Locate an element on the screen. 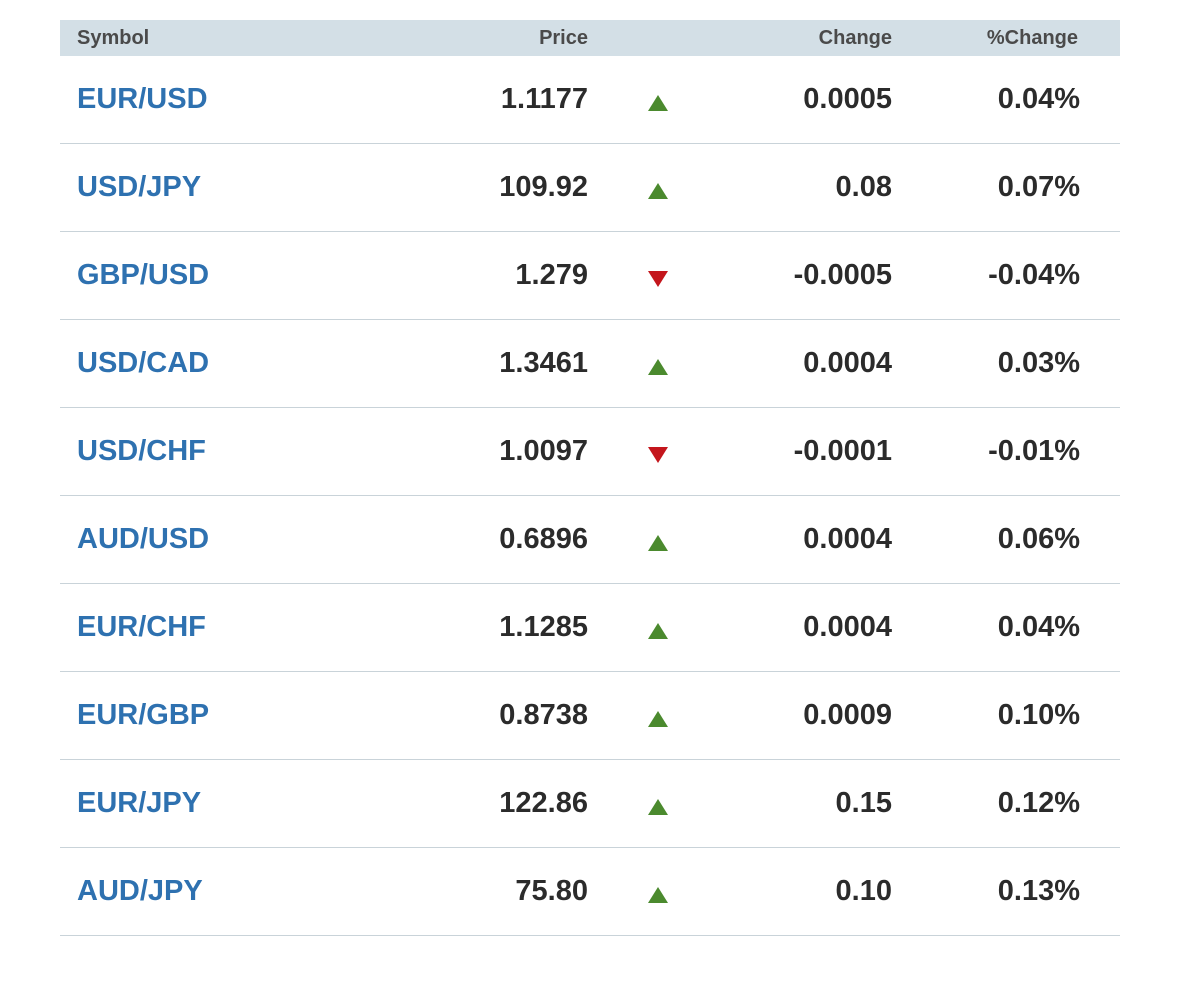 The image size is (1188, 1002). table-row: EUR/GBP 0.8738 0.0009 0.10% is located at coordinates (590, 716).